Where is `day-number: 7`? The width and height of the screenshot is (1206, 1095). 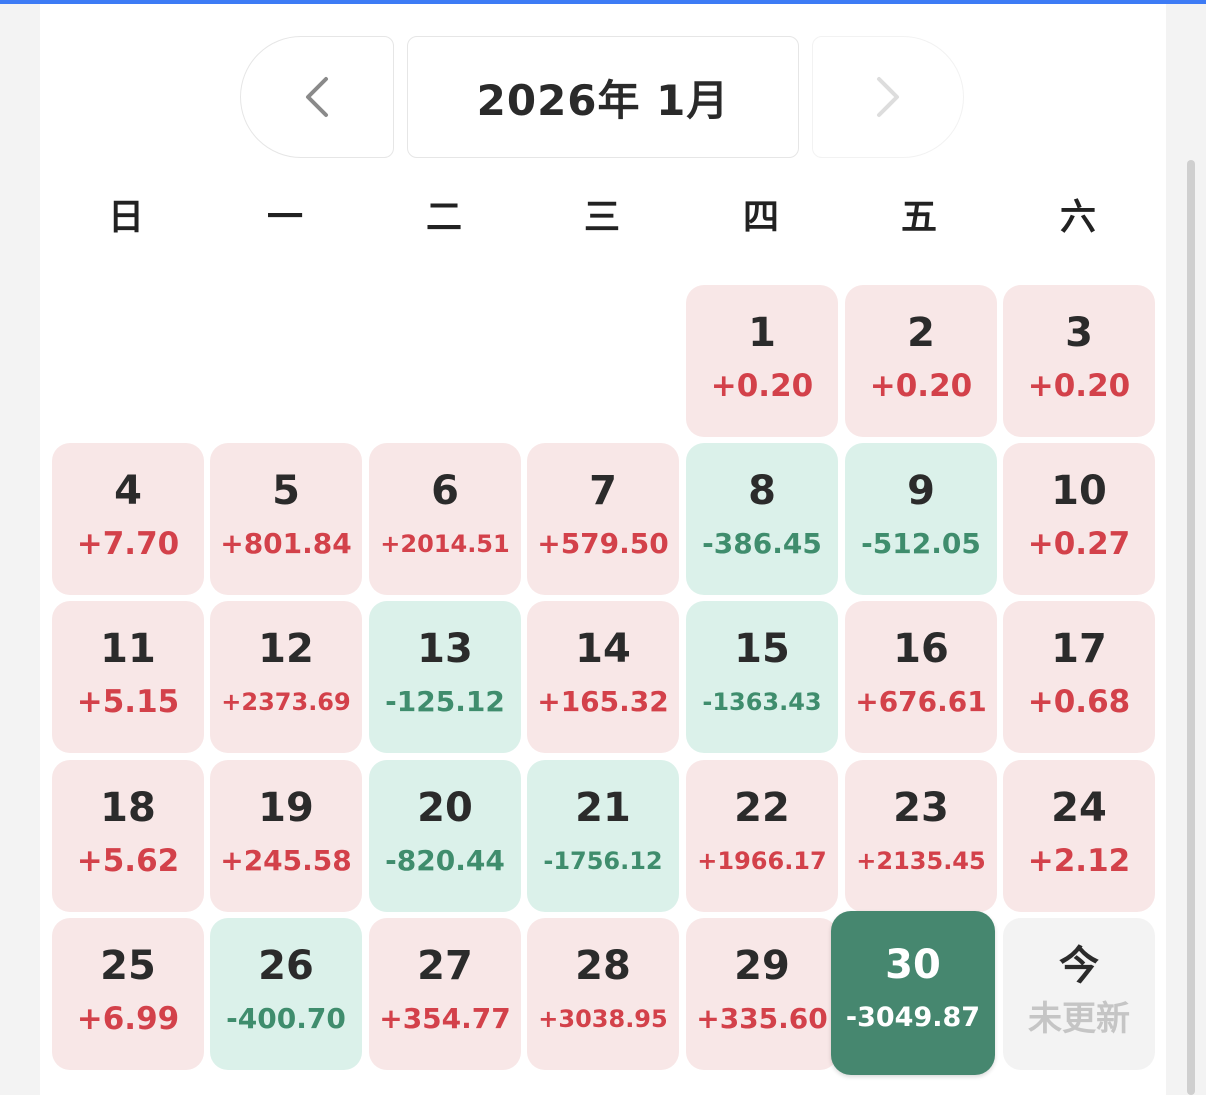 day-number: 7 is located at coordinates (603, 491).